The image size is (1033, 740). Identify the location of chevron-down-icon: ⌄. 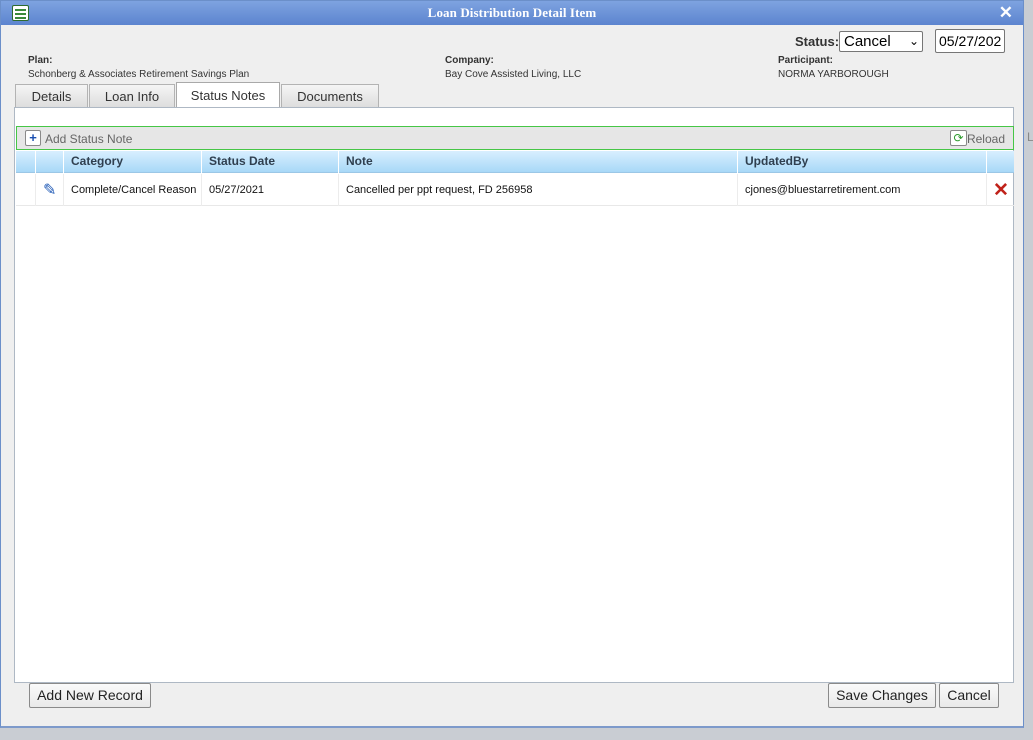
(913, 41).